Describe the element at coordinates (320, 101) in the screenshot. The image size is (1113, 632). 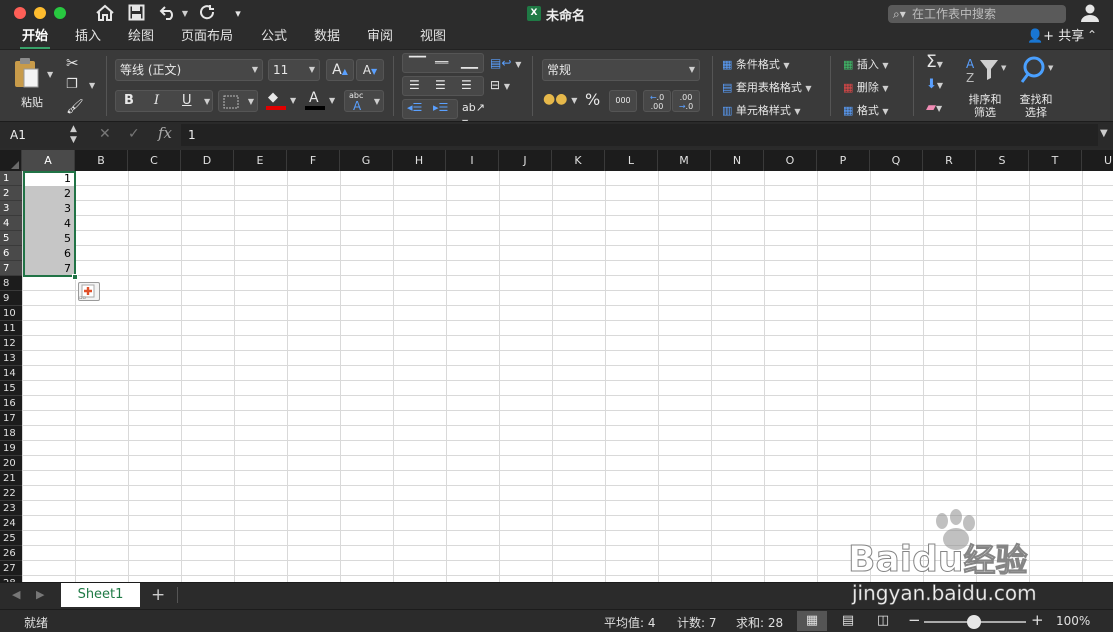
I see `font-color-button: A ▼` at that location.